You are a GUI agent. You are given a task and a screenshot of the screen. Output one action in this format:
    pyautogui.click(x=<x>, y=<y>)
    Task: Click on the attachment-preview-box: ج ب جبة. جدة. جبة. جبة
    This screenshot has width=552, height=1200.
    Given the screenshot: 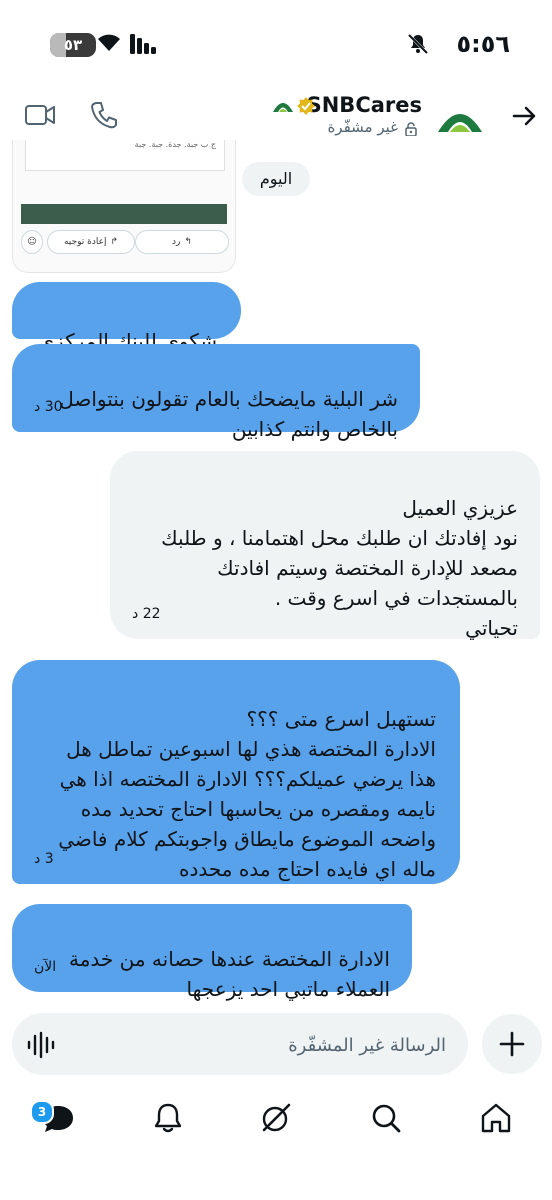 What is the action you would take?
    pyautogui.click(x=125, y=155)
    